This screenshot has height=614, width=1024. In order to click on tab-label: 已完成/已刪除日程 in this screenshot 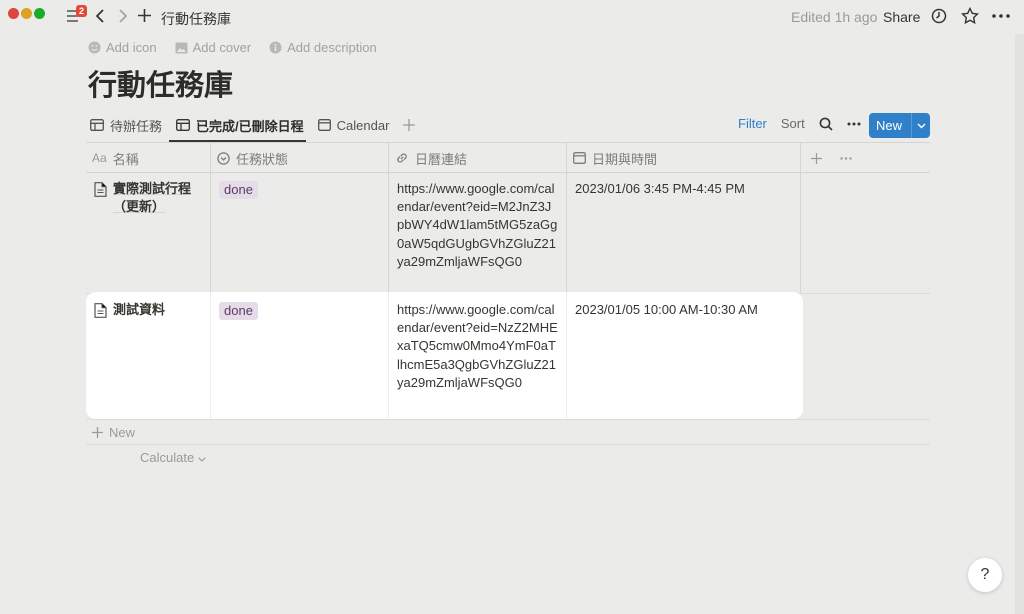, I will do `click(250, 126)`.